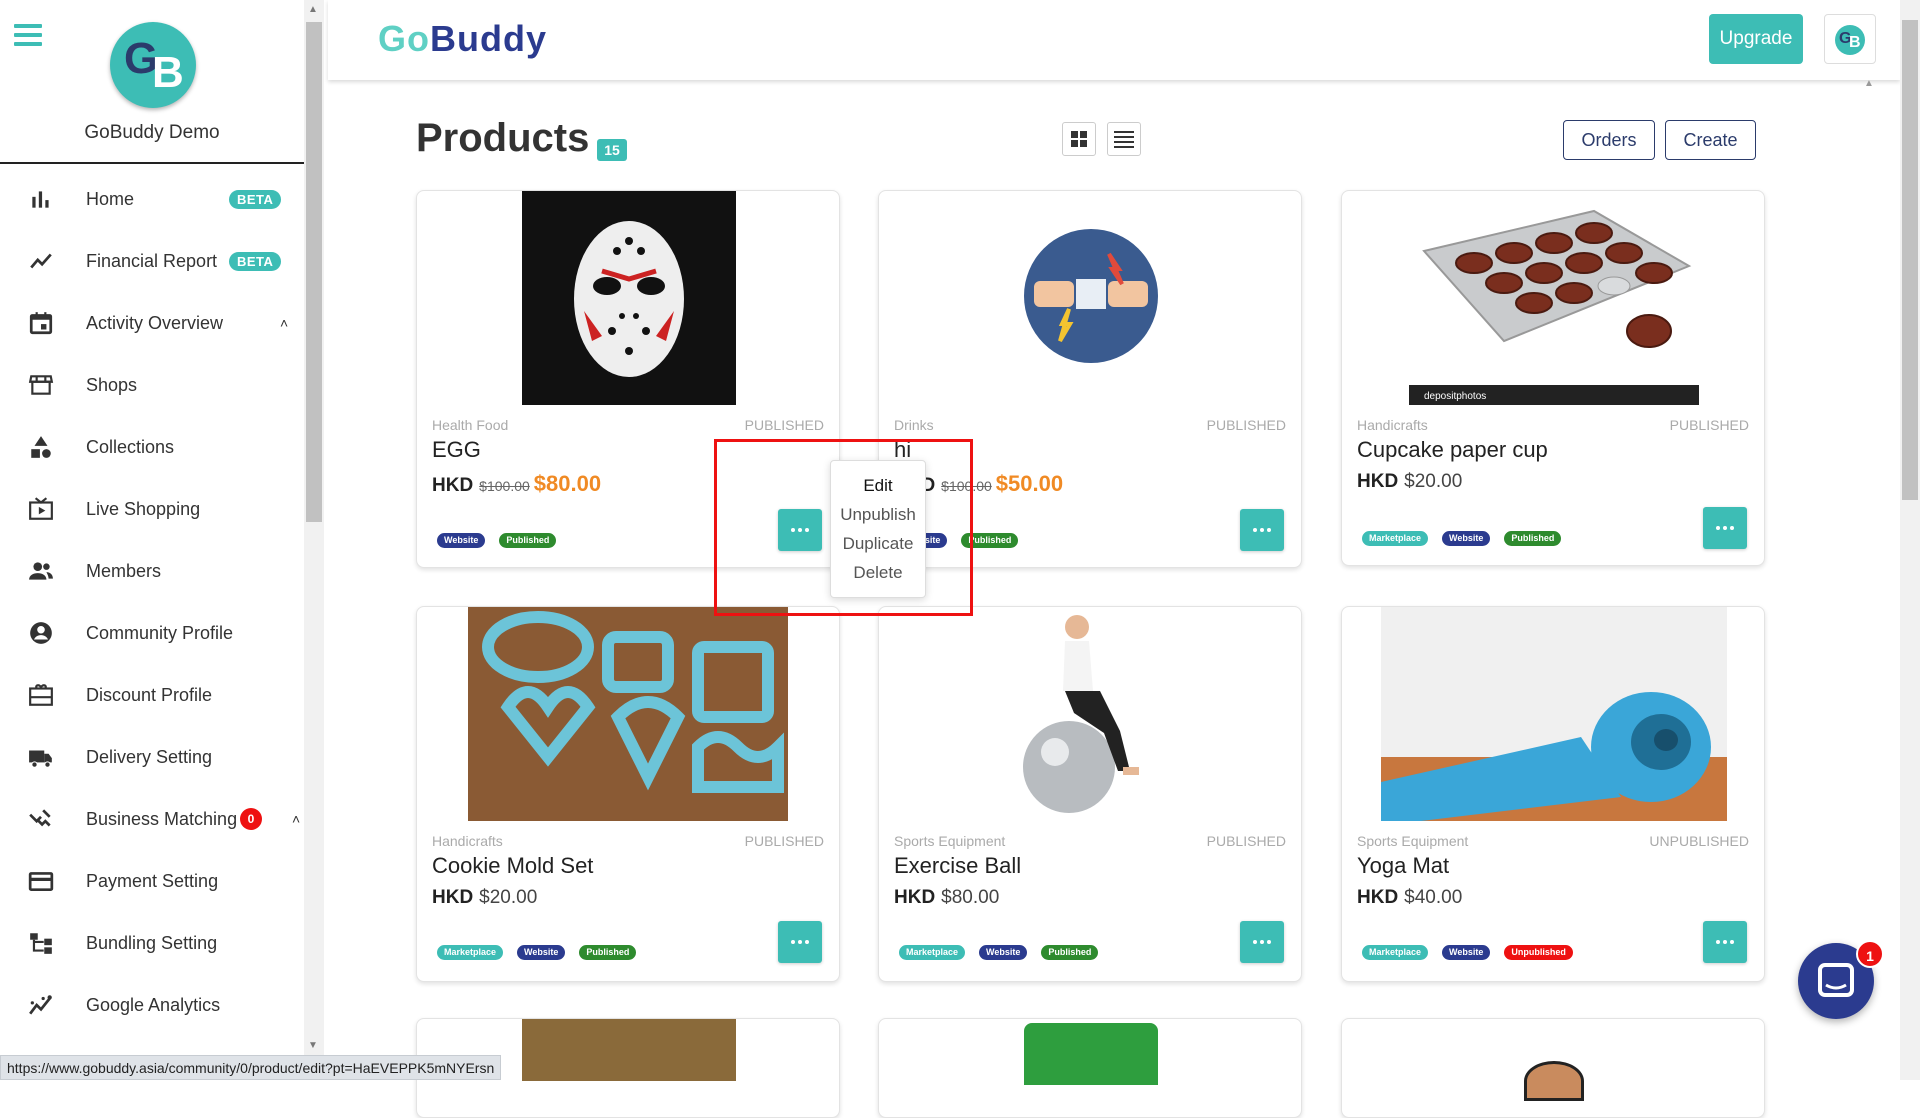 Image resolution: width=1920 pixels, height=1118 pixels. I want to click on sidebar-item-google-analytics: Google Analytics, so click(152, 1005).